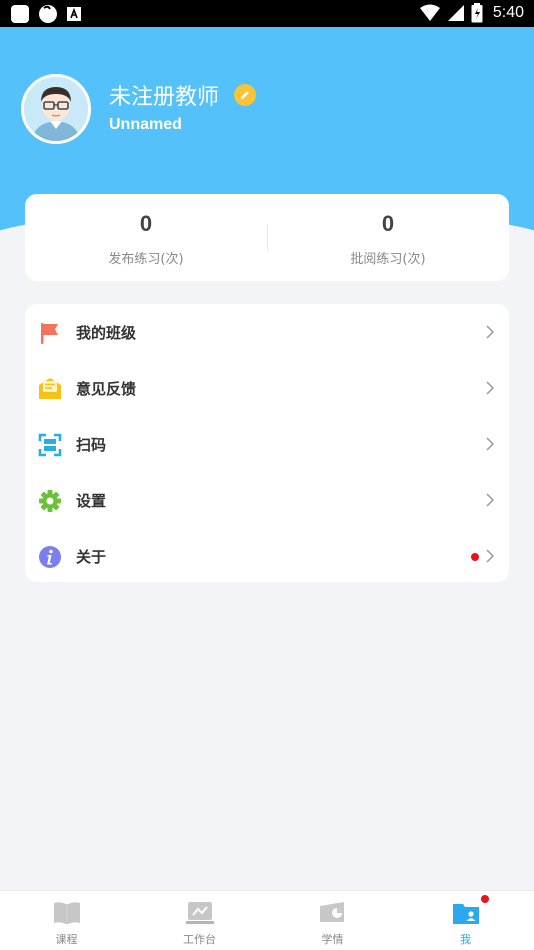  What do you see at coordinates (332, 939) in the screenshot?
I see `tab-label: 学情` at bounding box center [332, 939].